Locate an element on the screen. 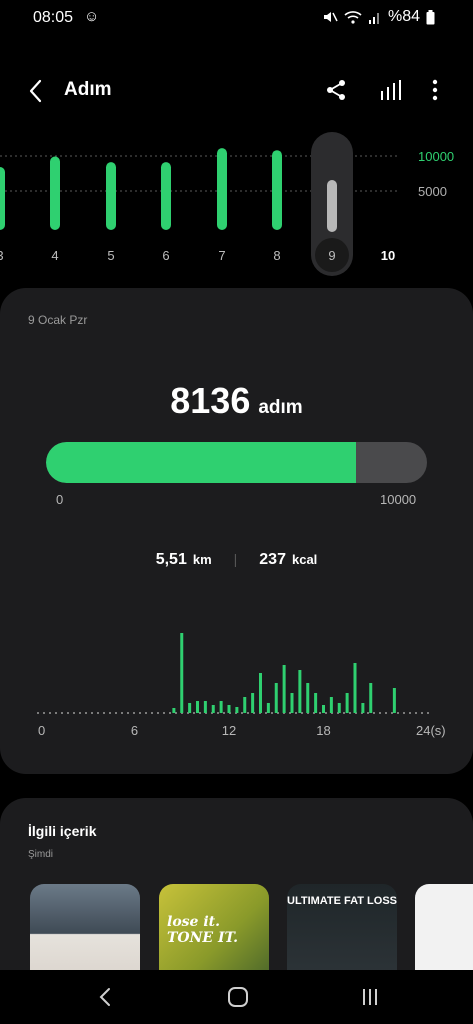 The width and height of the screenshot is (473, 1024). goal-max-label: 10000 is located at coordinates (398, 499).